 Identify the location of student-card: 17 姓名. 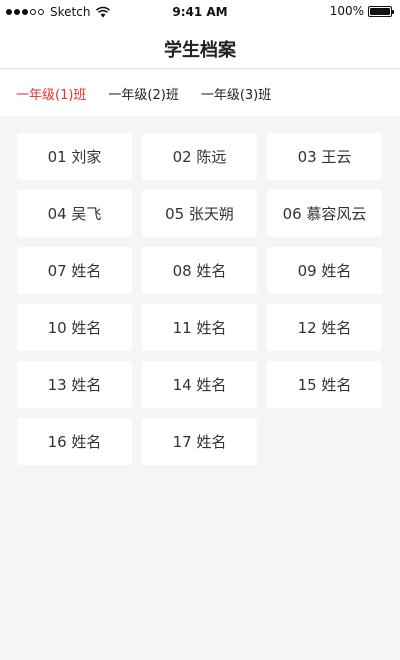
(199, 441).